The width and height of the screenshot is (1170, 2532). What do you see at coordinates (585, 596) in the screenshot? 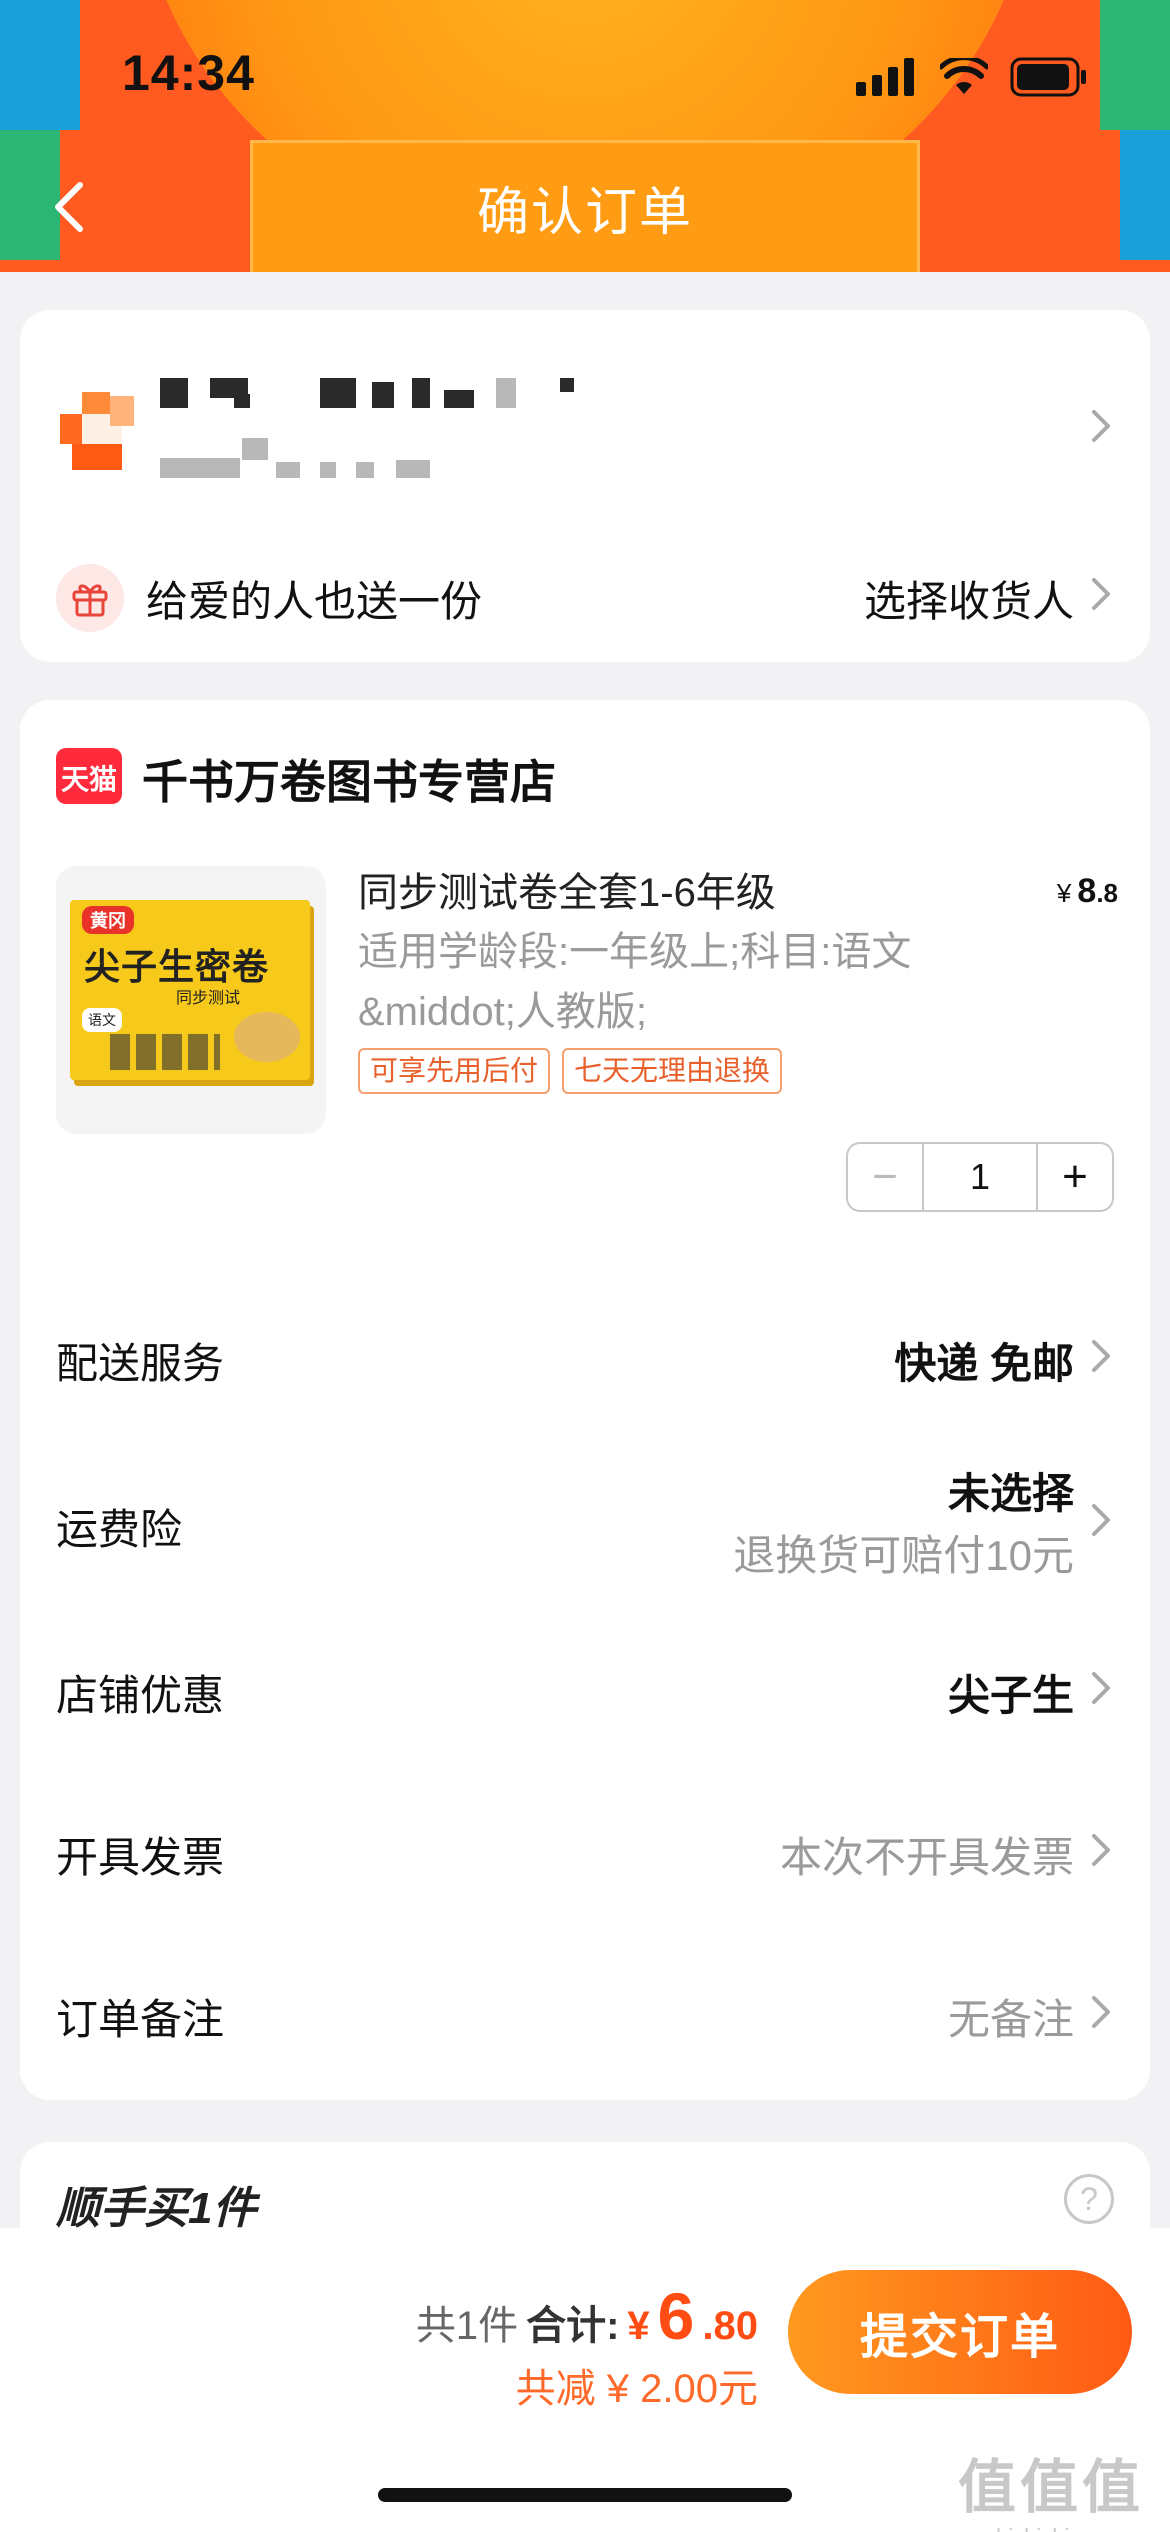
I see `gift-row: 给爱的人也送一份 选择收货人` at bounding box center [585, 596].